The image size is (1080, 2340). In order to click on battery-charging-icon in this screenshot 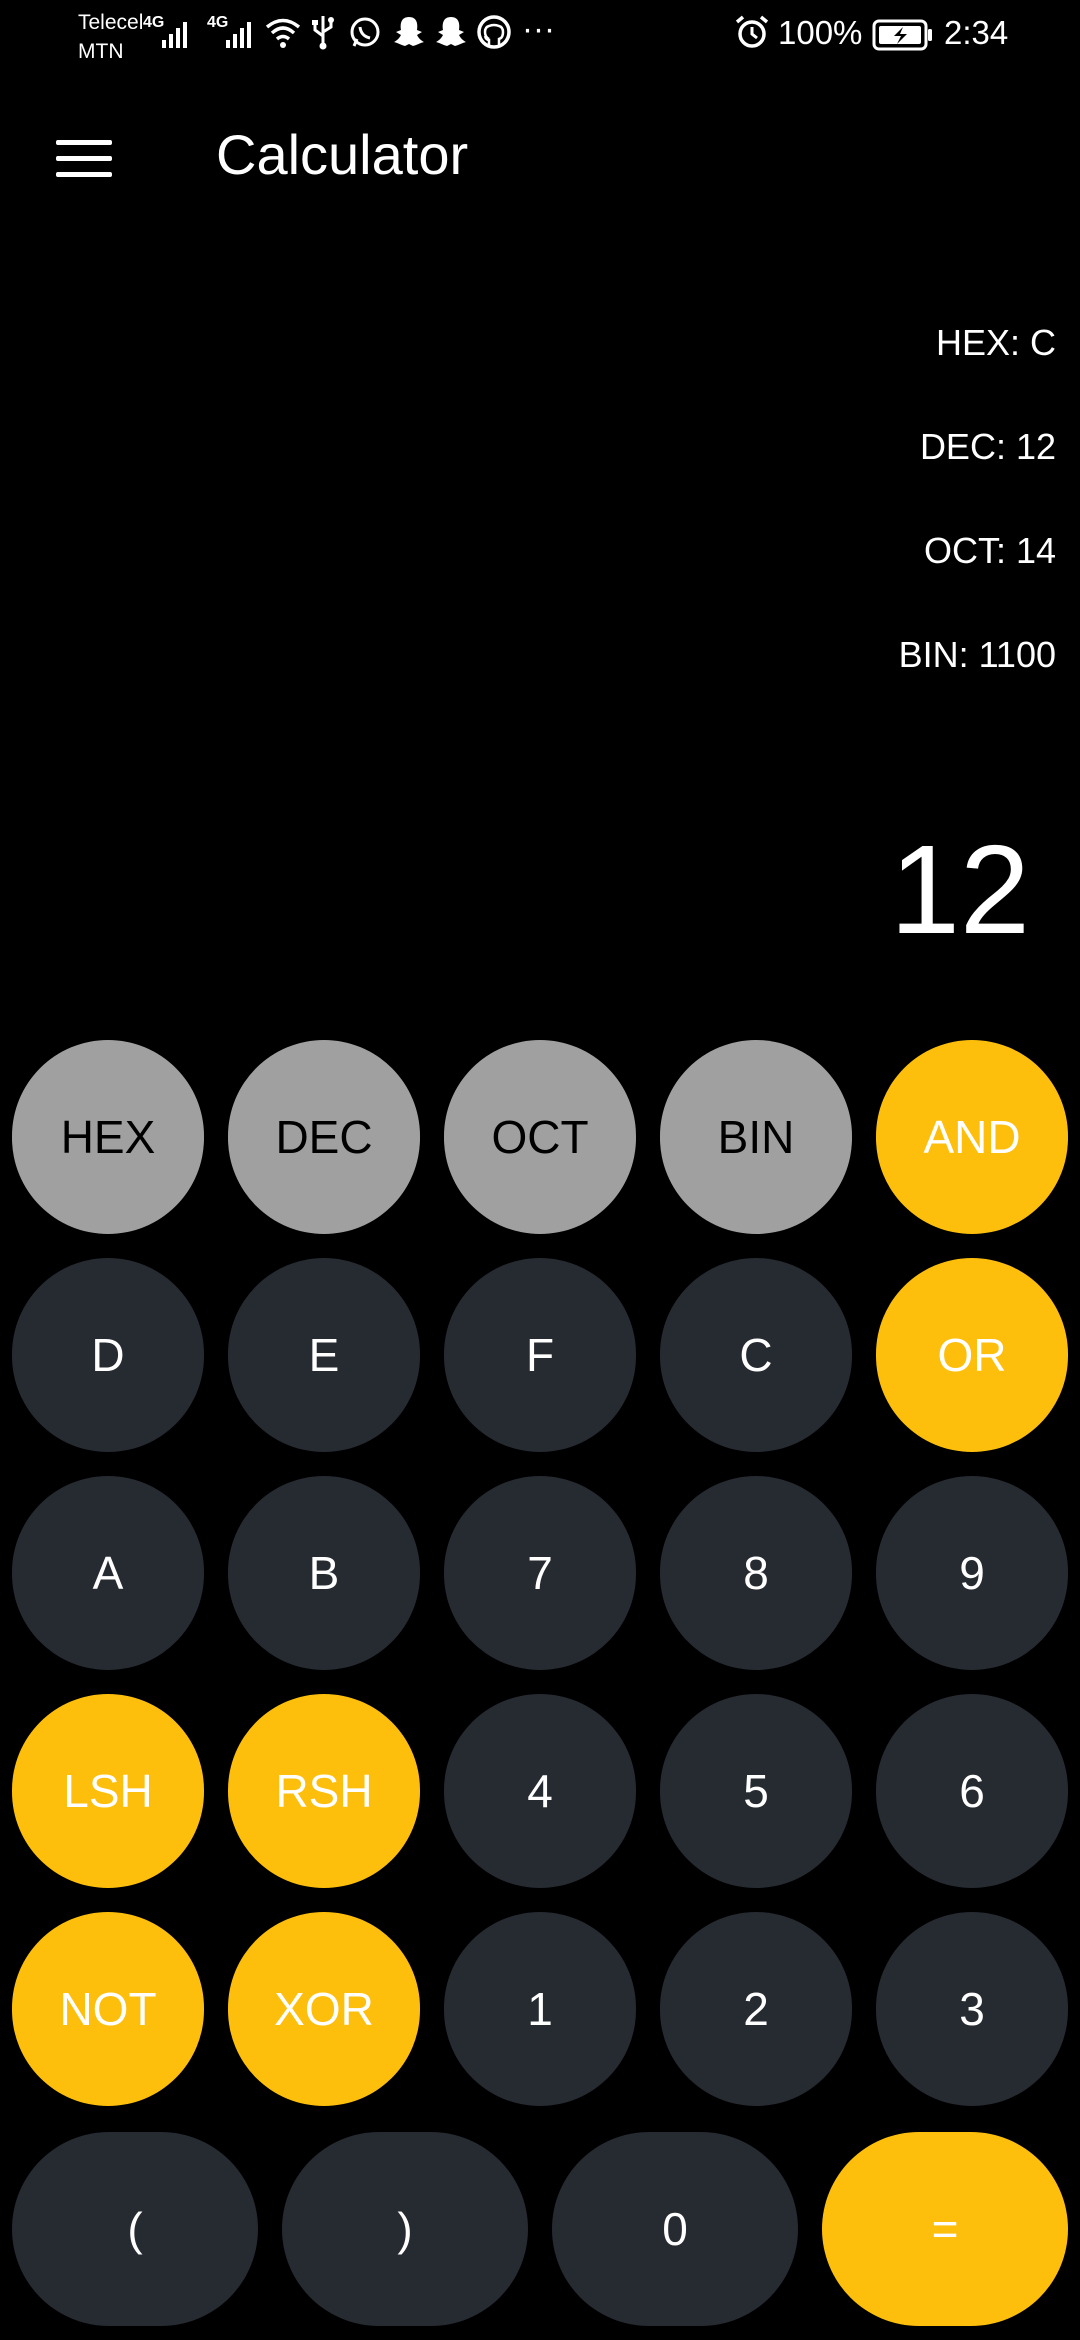, I will do `click(902, 35)`.